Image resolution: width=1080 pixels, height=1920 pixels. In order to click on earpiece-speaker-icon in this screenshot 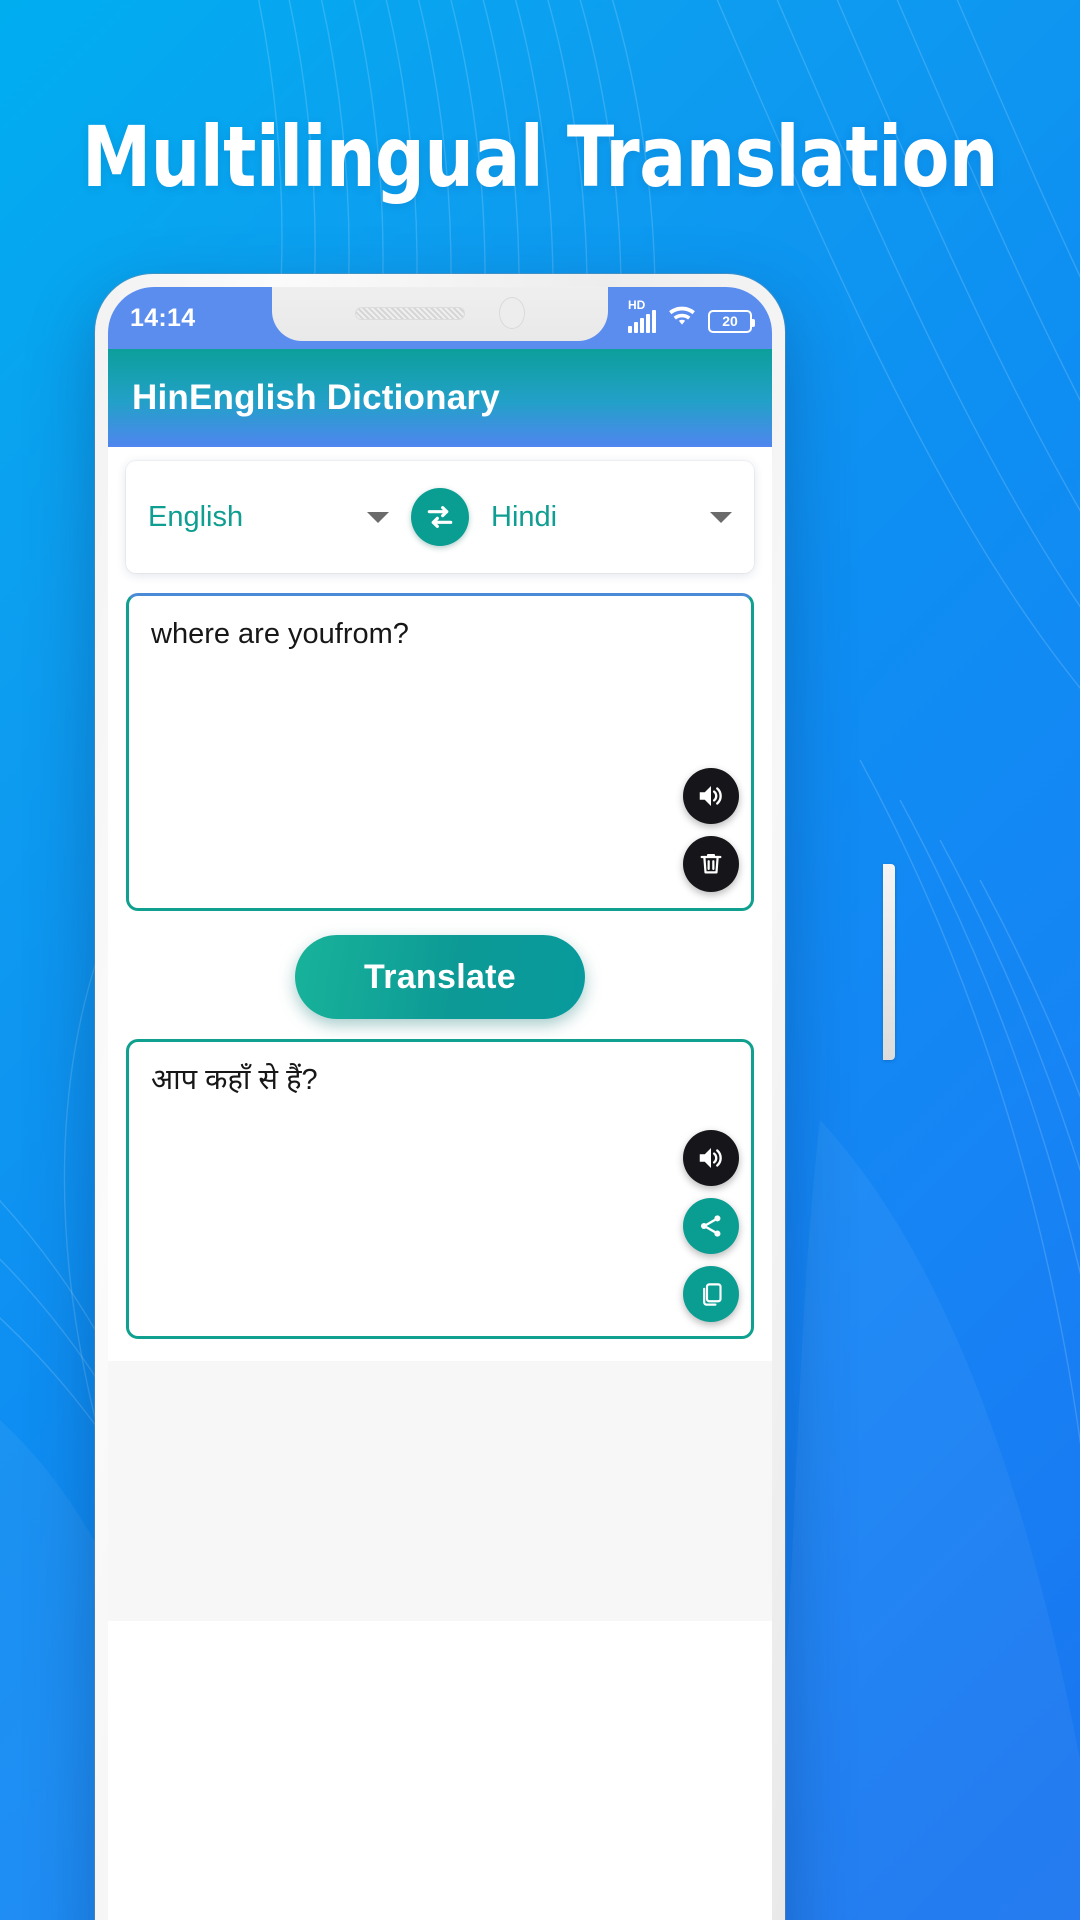, I will do `click(410, 313)`.